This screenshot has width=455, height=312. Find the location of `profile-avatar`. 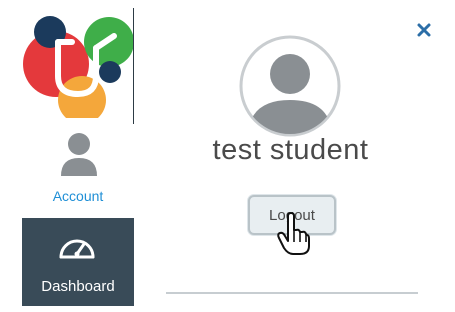

profile-avatar is located at coordinates (290, 86).